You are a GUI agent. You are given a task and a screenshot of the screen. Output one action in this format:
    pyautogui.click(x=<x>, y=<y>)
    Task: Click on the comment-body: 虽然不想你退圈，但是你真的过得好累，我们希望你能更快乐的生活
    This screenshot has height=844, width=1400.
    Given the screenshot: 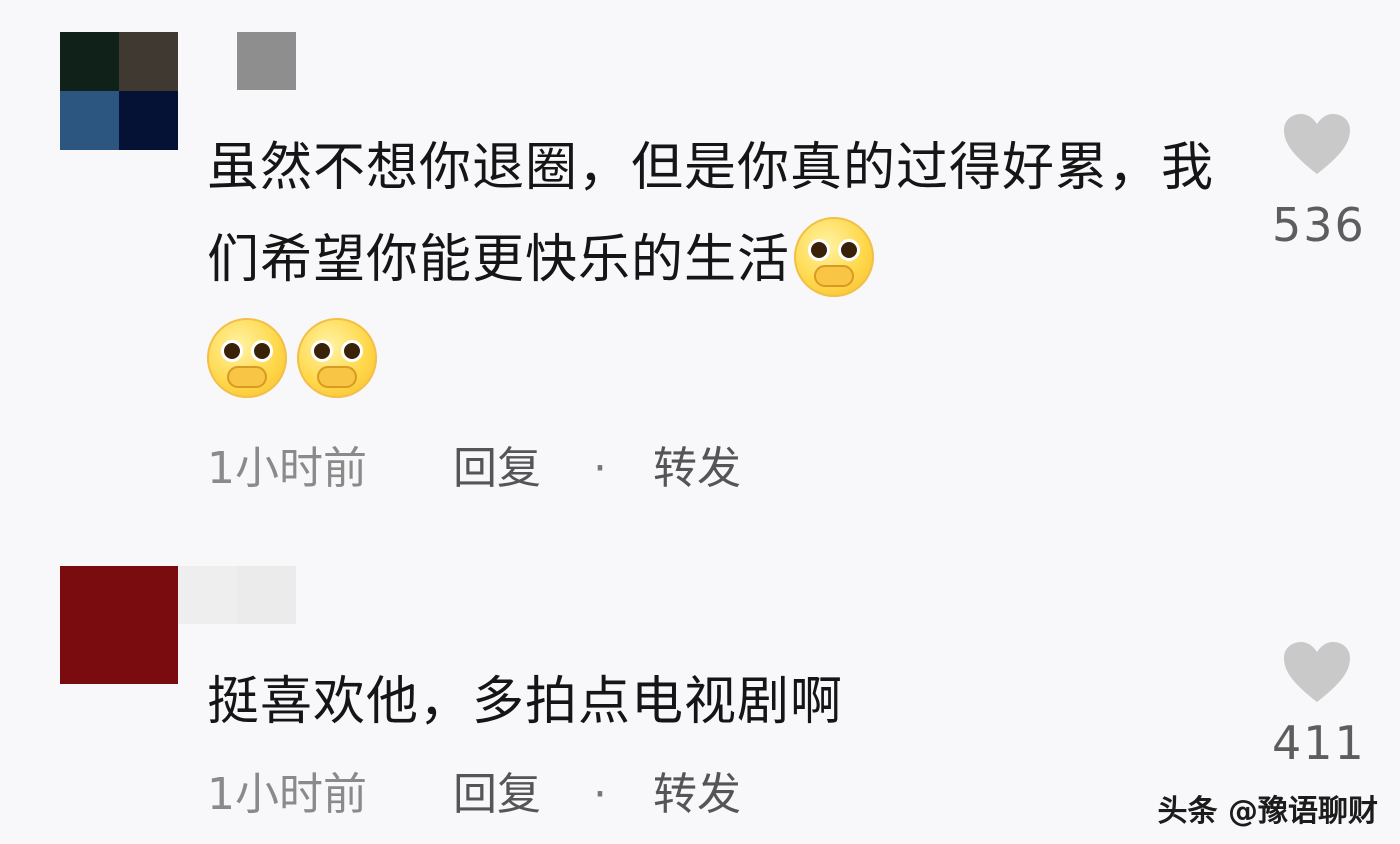 What is the action you would take?
    pyautogui.click(x=711, y=214)
    